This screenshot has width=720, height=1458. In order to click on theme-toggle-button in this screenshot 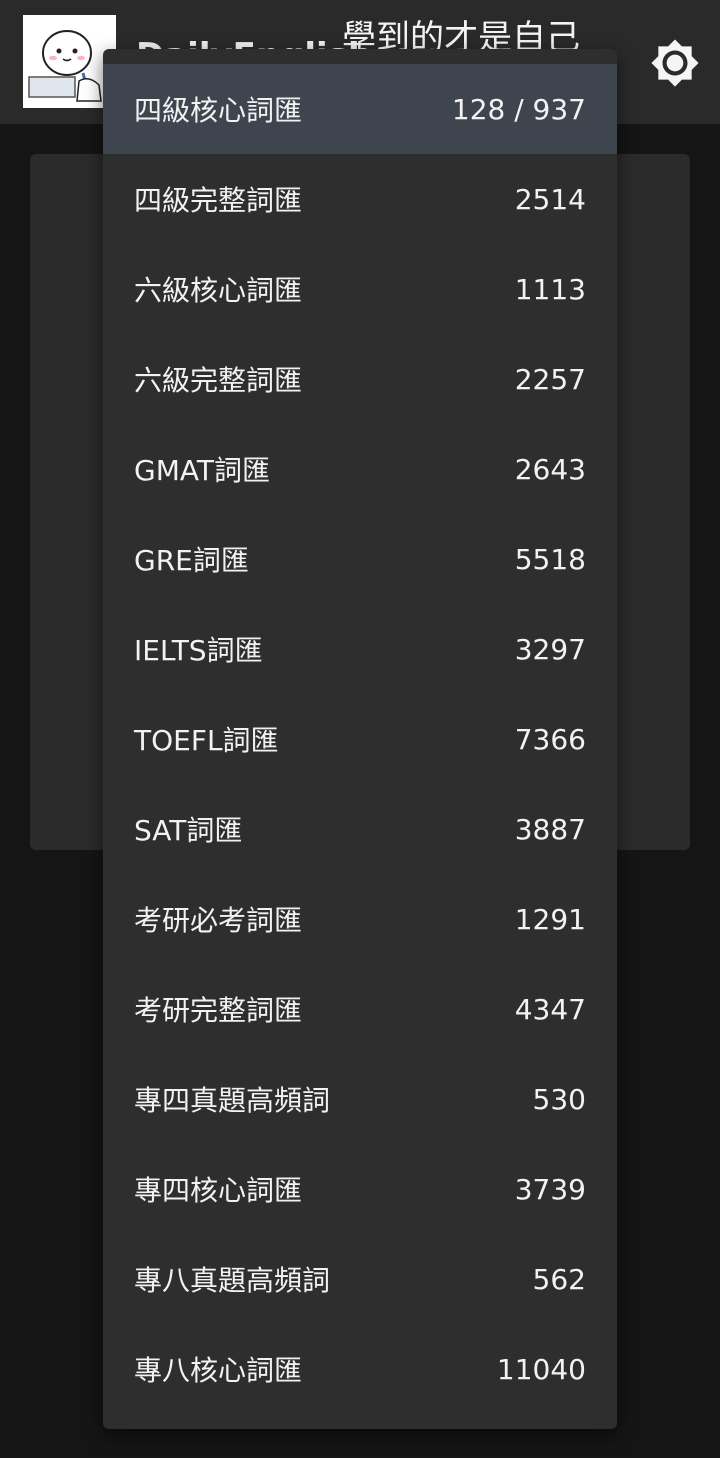, I will do `click(675, 63)`.